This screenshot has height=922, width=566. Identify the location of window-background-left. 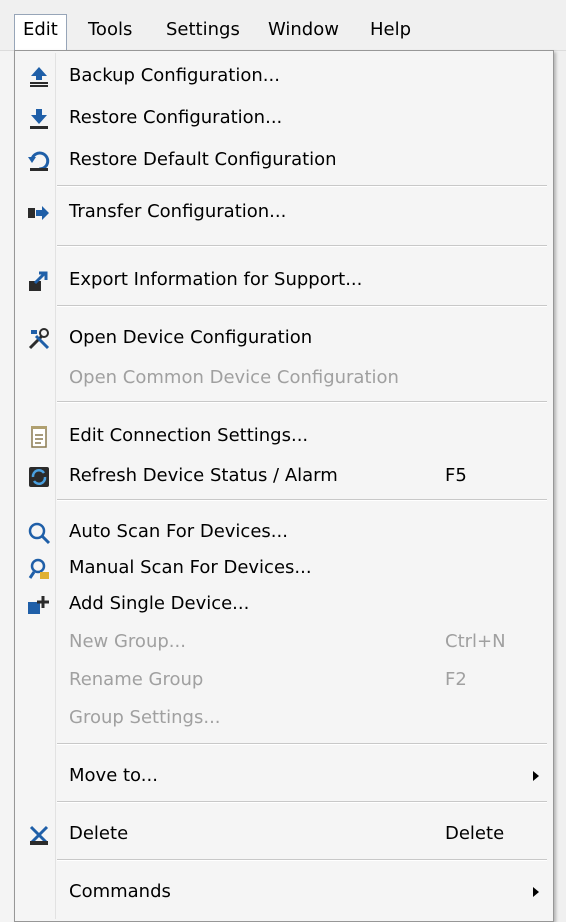
(7, 486).